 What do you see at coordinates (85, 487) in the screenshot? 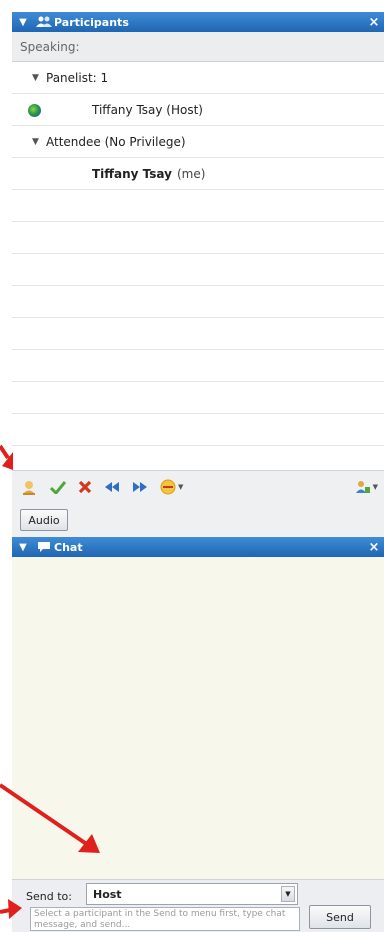
I see `cross-icon` at bounding box center [85, 487].